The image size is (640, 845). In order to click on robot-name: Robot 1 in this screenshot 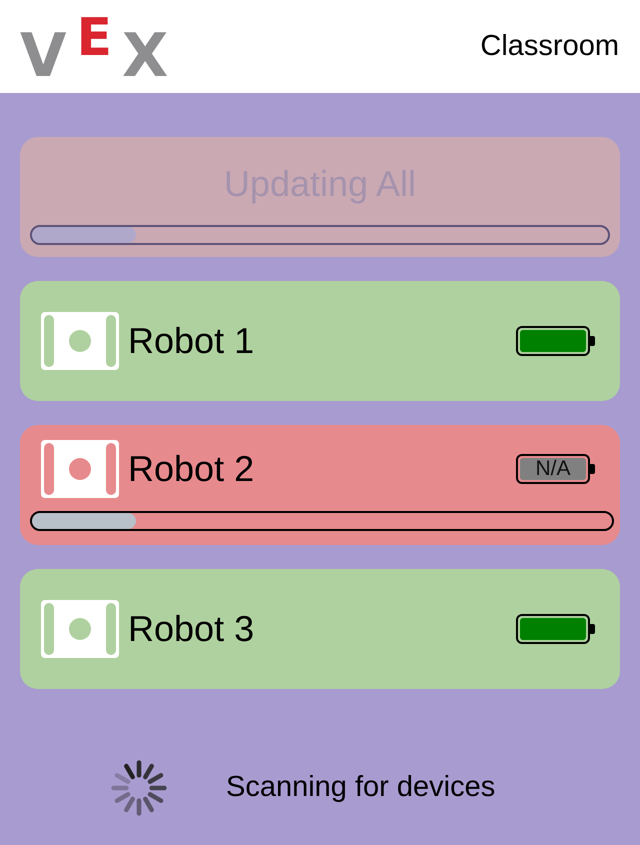, I will do `click(192, 341)`.